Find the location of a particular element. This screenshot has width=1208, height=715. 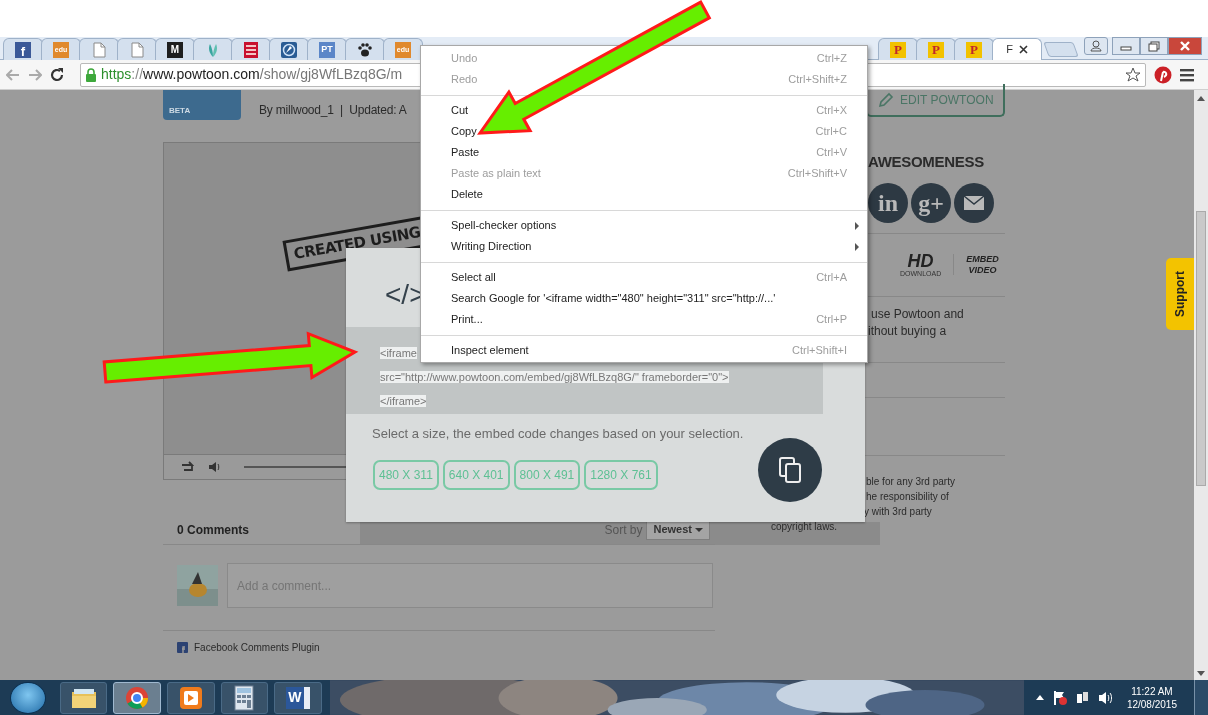

feature-label: HD is located at coordinates (920, 261).